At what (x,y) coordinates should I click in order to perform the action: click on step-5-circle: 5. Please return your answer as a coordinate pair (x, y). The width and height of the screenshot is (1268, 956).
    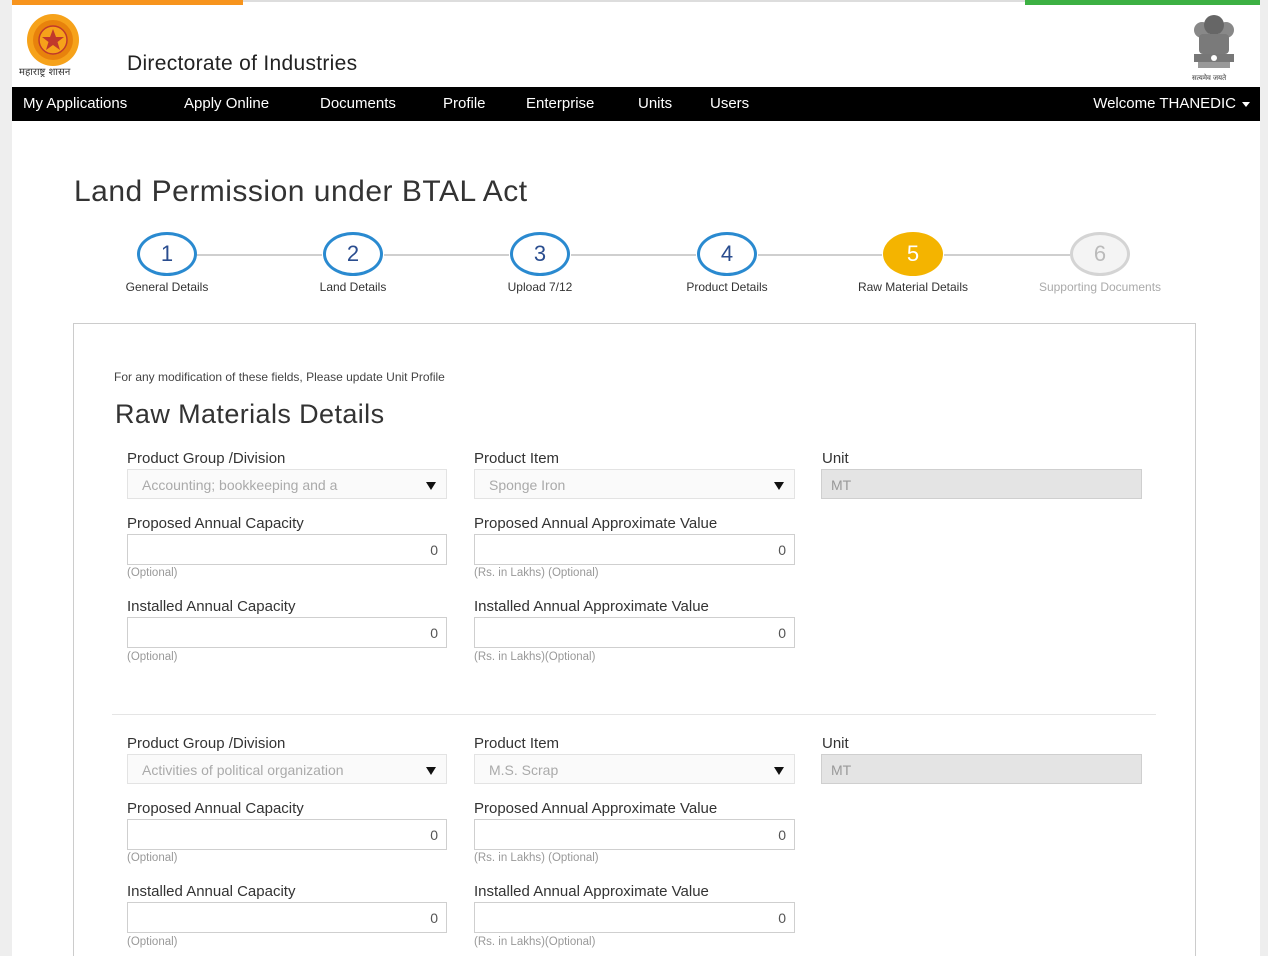
    Looking at the image, I should click on (913, 254).